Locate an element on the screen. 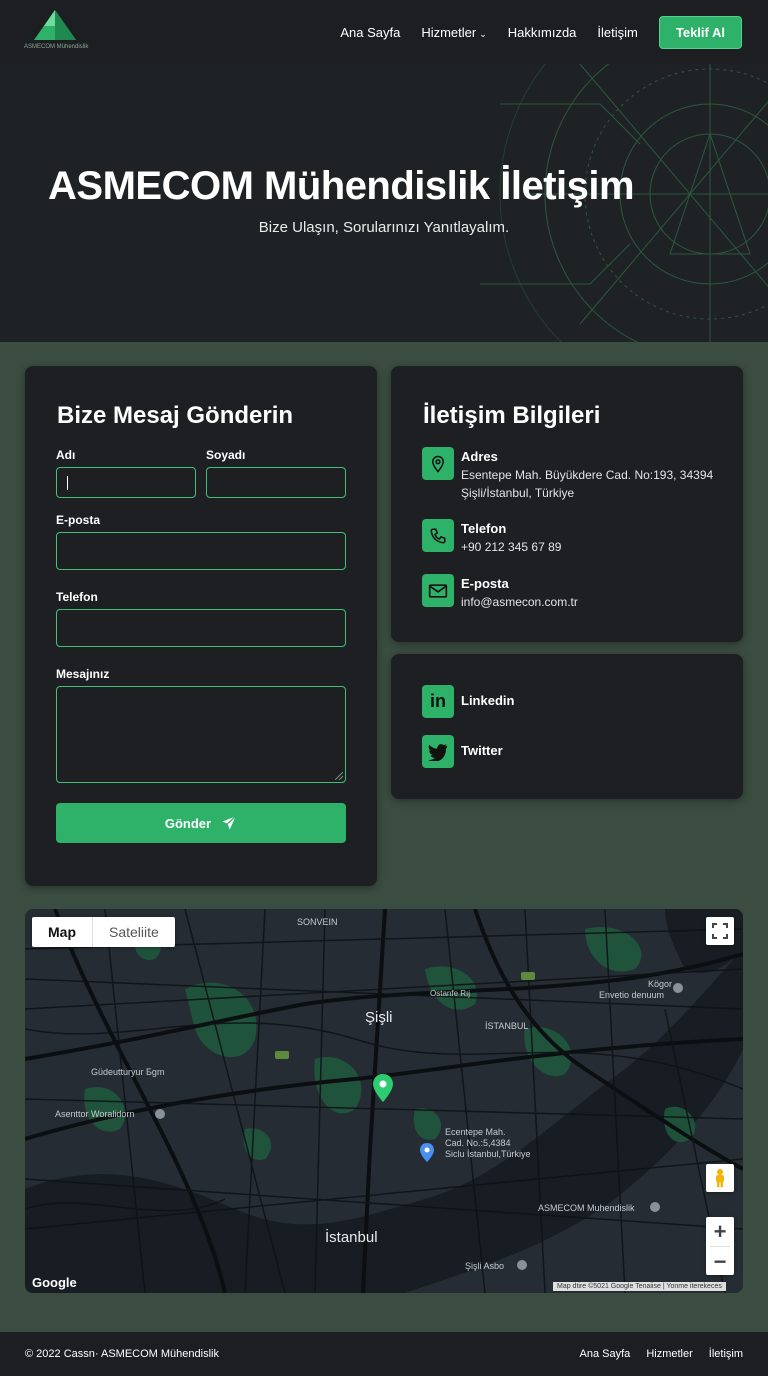 The height and width of the screenshot is (1376, 768). phone-info-label: Telefon is located at coordinates (484, 528).